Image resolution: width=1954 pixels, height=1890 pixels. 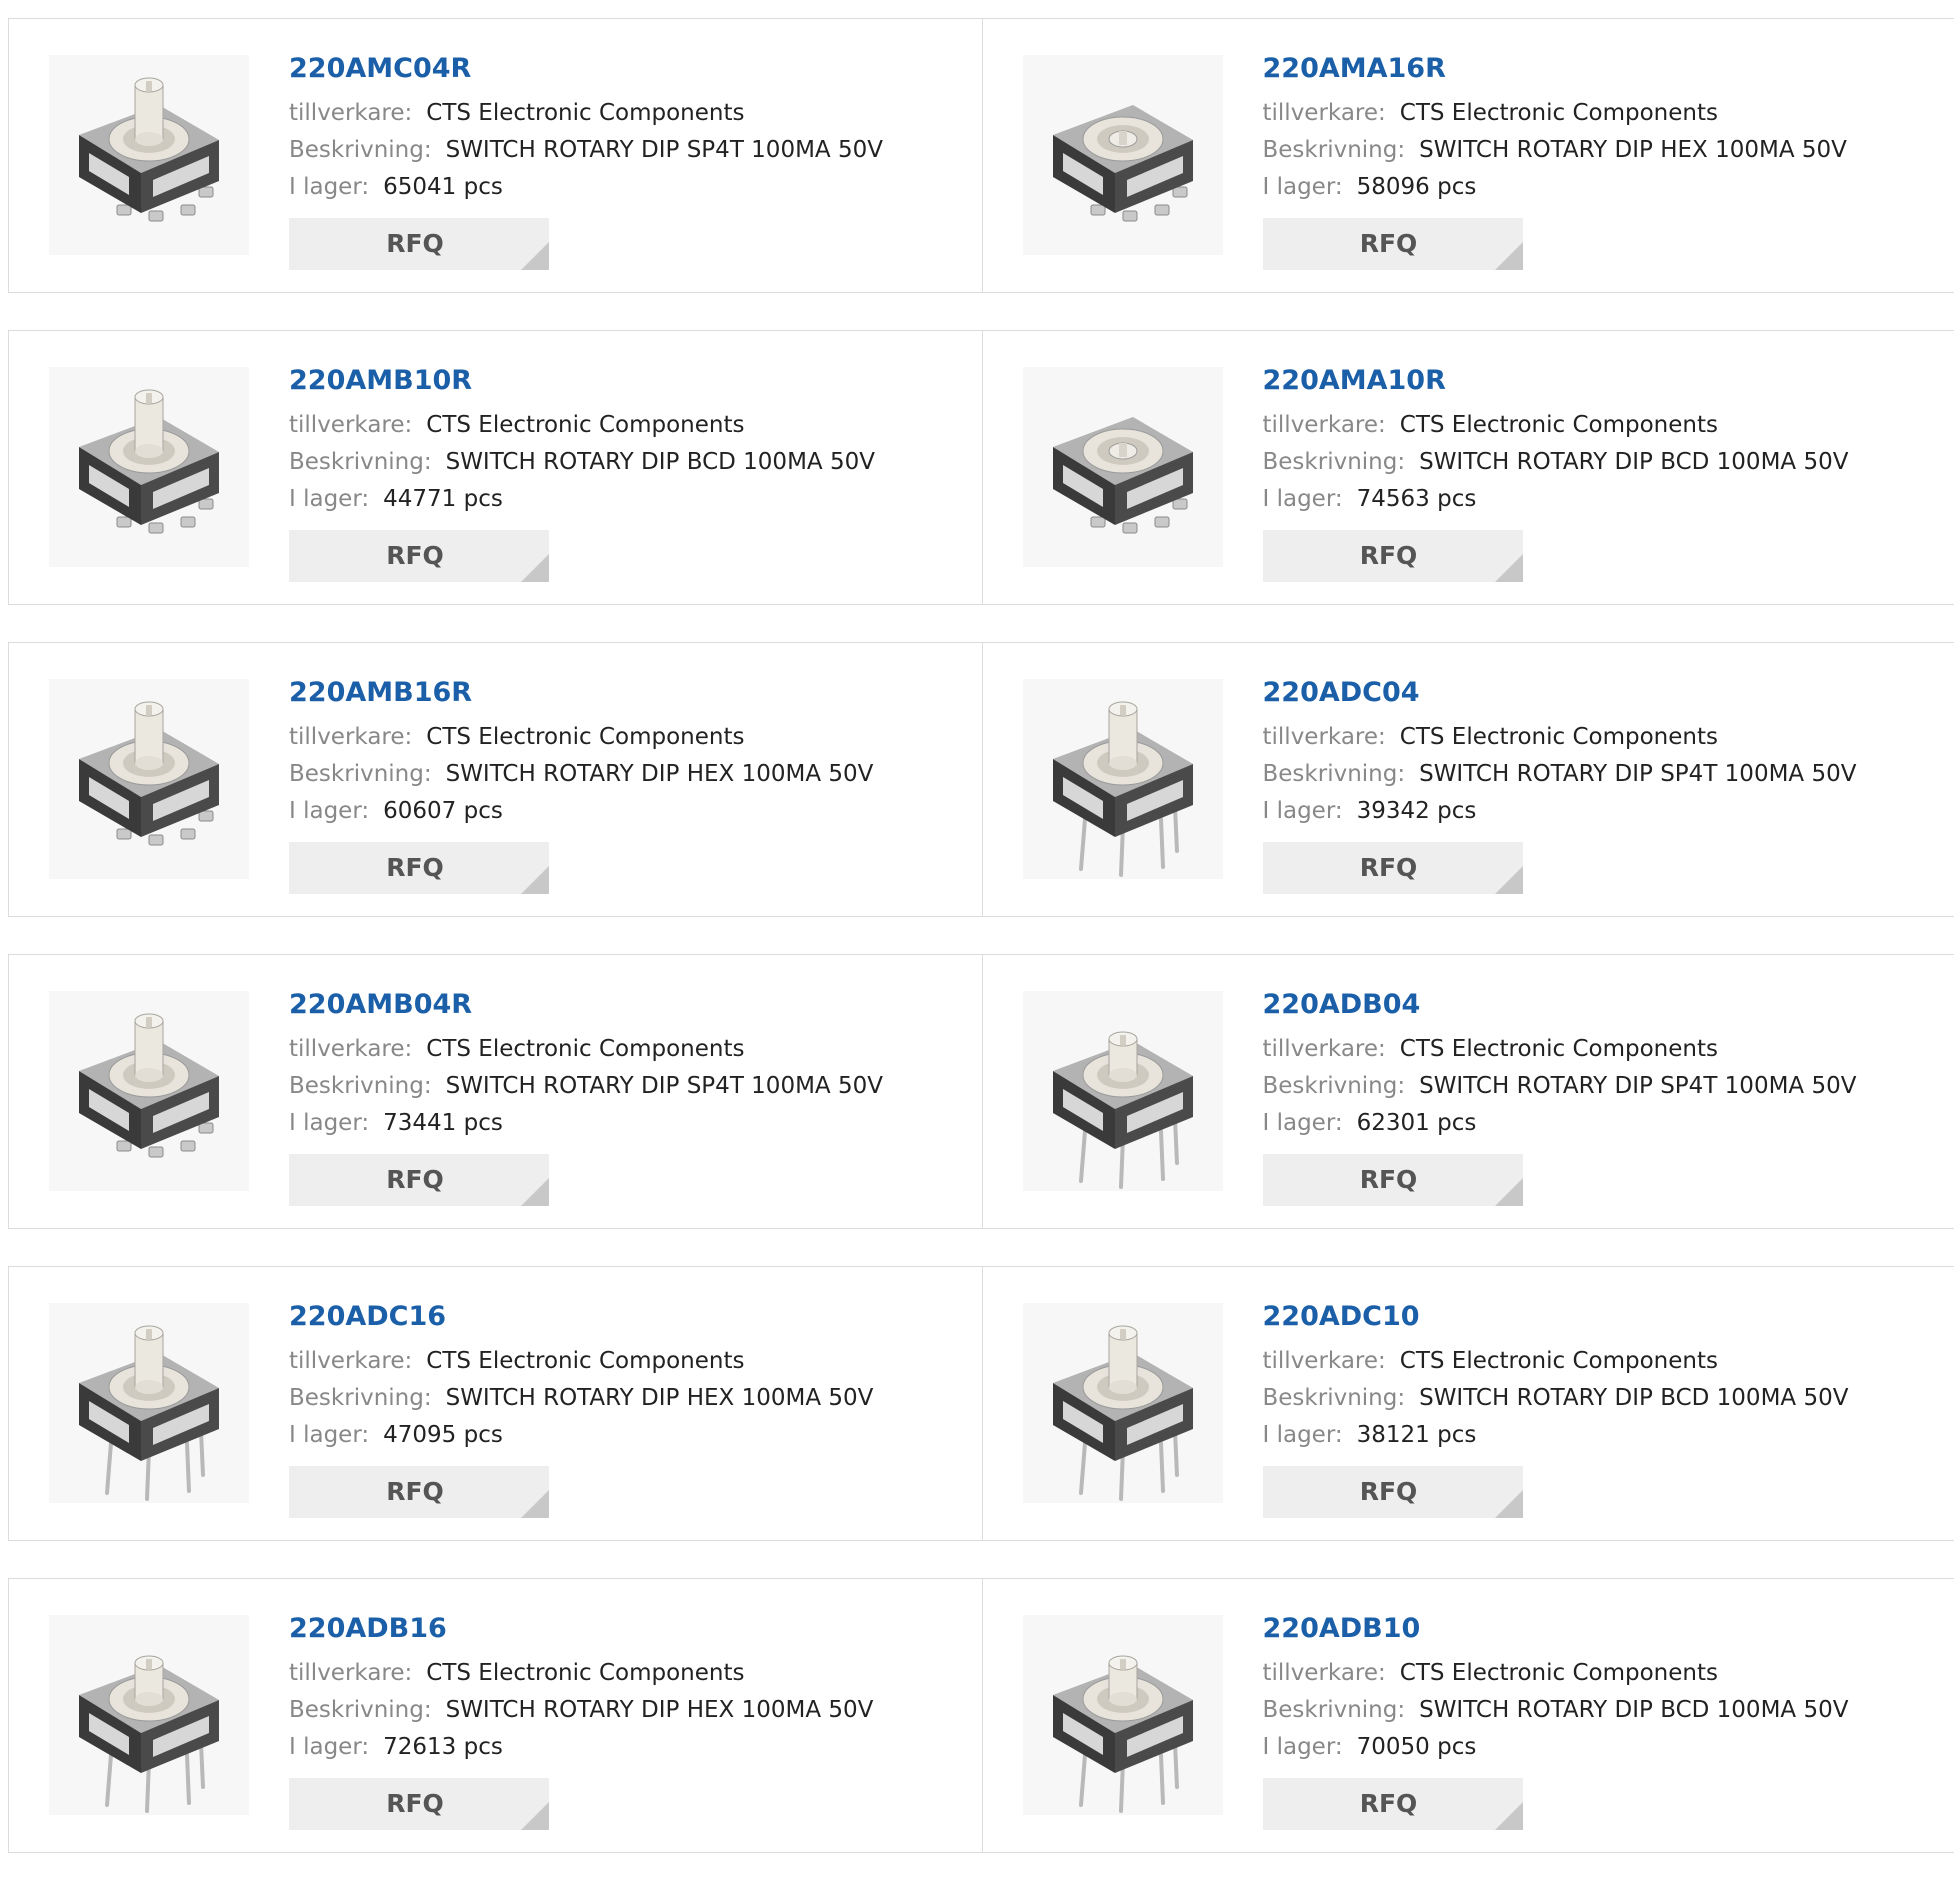 What do you see at coordinates (1556, 381) in the screenshot?
I see `part-number-link: 220AMA10R` at bounding box center [1556, 381].